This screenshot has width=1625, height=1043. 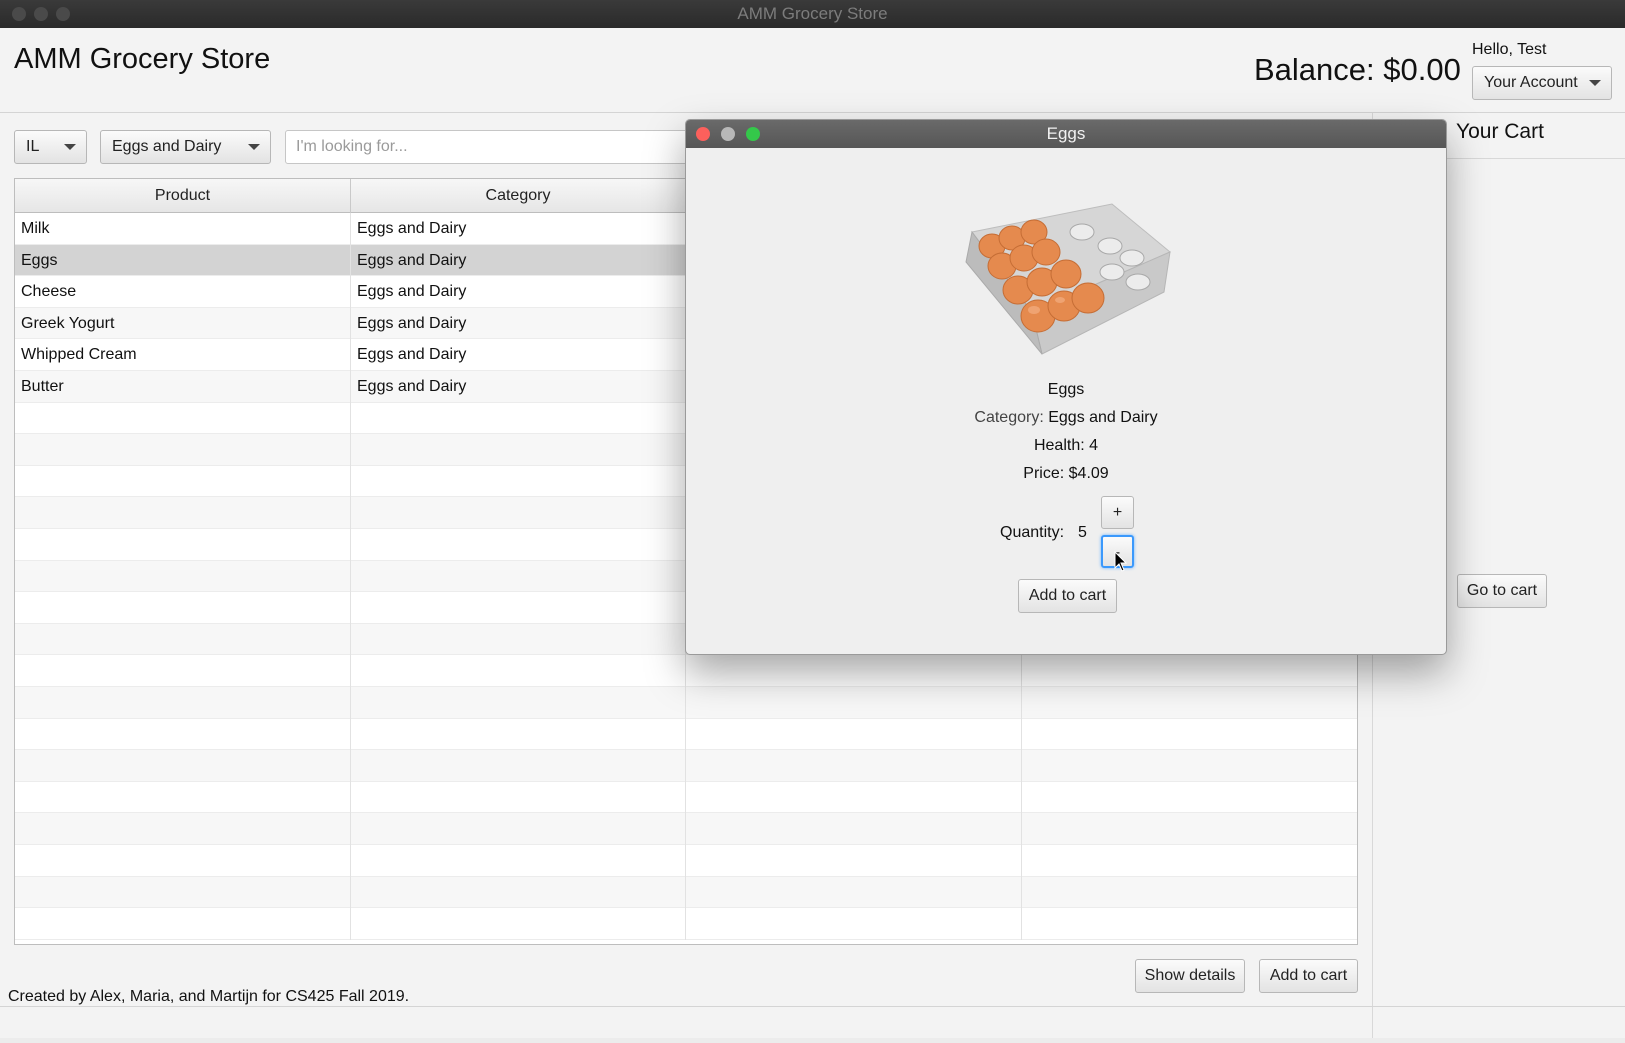 What do you see at coordinates (1117, 512) in the screenshot?
I see `quantity-increment-button: +` at bounding box center [1117, 512].